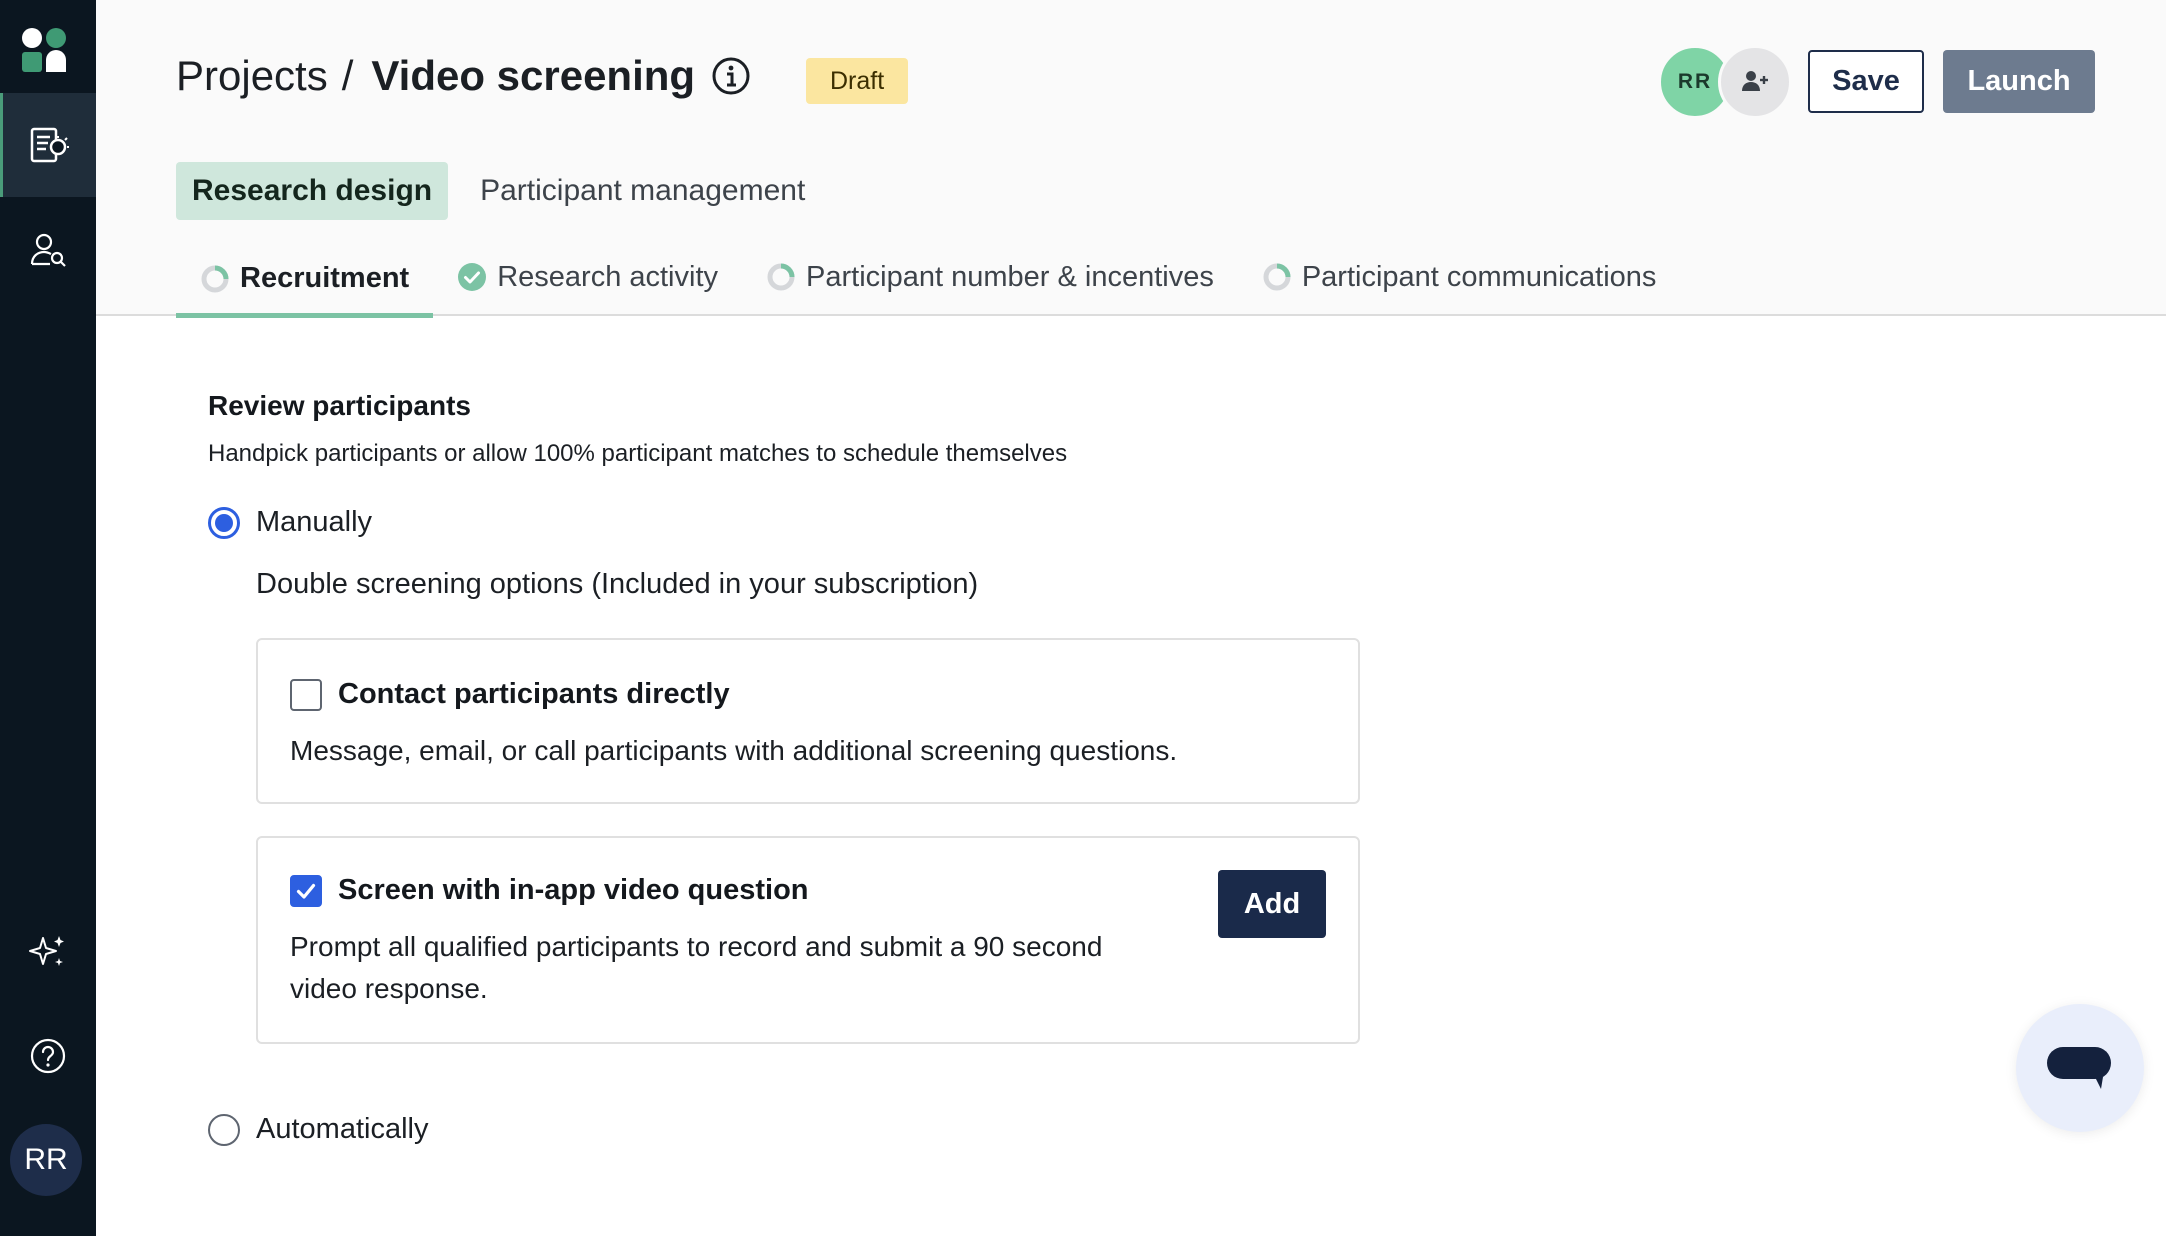 The height and width of the screenshot is (1236, 2166). I want to click on subtab-participant-number-incentives: Participant number & incentives, so click(990, 283).